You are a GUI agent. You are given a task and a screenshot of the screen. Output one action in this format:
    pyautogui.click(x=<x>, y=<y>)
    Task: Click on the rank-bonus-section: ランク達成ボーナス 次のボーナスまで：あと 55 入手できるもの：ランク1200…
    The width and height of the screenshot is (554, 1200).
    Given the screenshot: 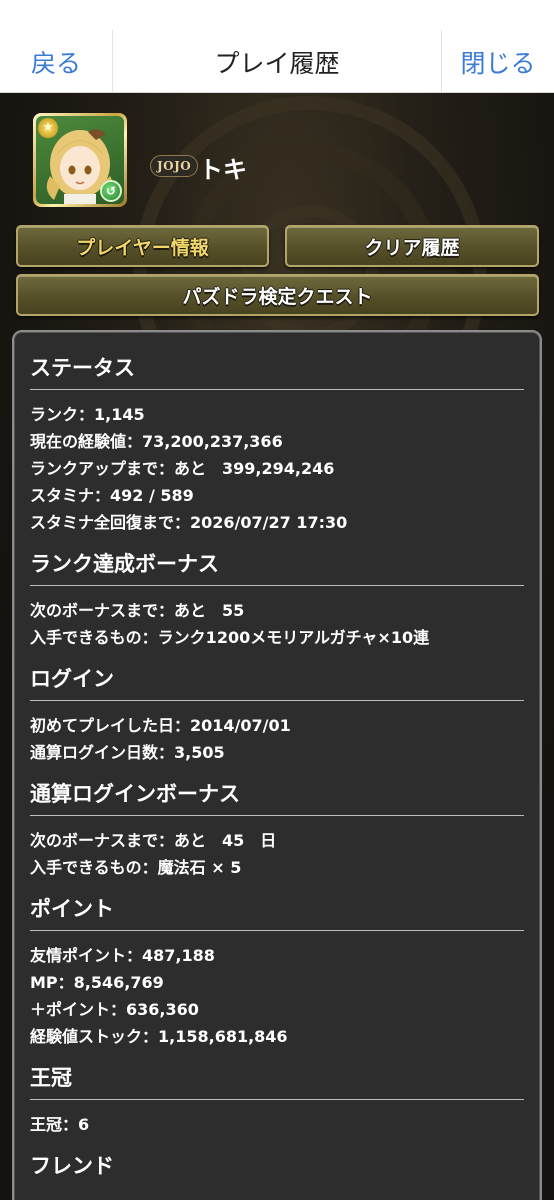 What is the action you would take?
    pyautogui.click(x=277, y=599)
    